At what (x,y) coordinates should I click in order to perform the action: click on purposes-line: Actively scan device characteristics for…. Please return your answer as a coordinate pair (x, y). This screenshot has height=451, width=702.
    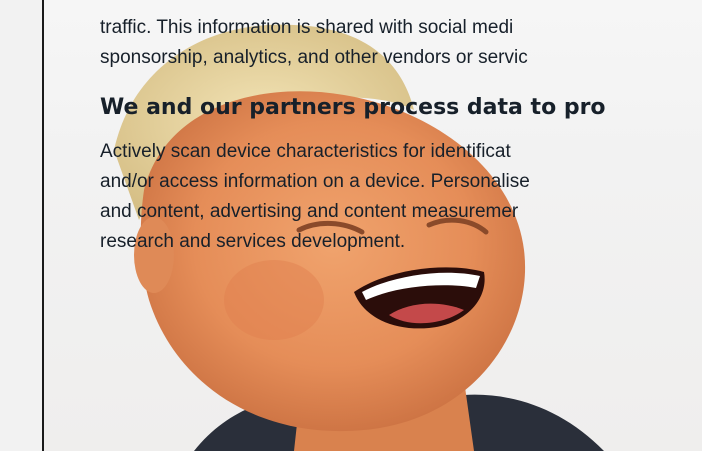
    Looking at the image, I should click on (305, 151).